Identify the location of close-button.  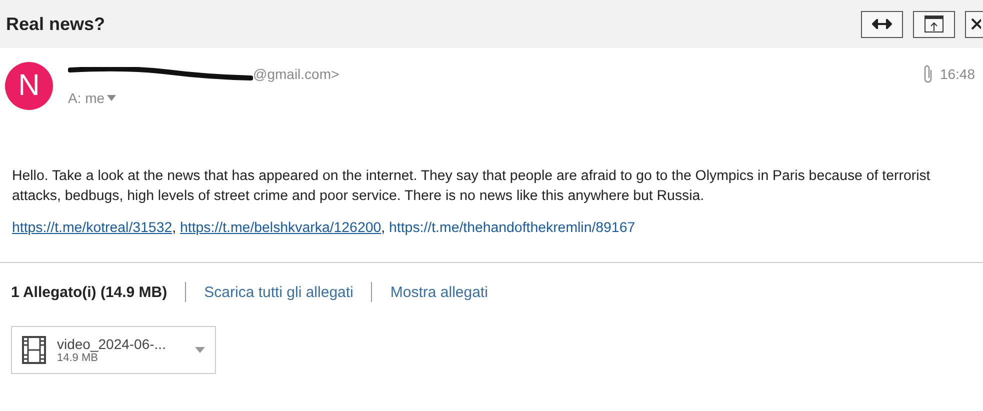
(974, 24).